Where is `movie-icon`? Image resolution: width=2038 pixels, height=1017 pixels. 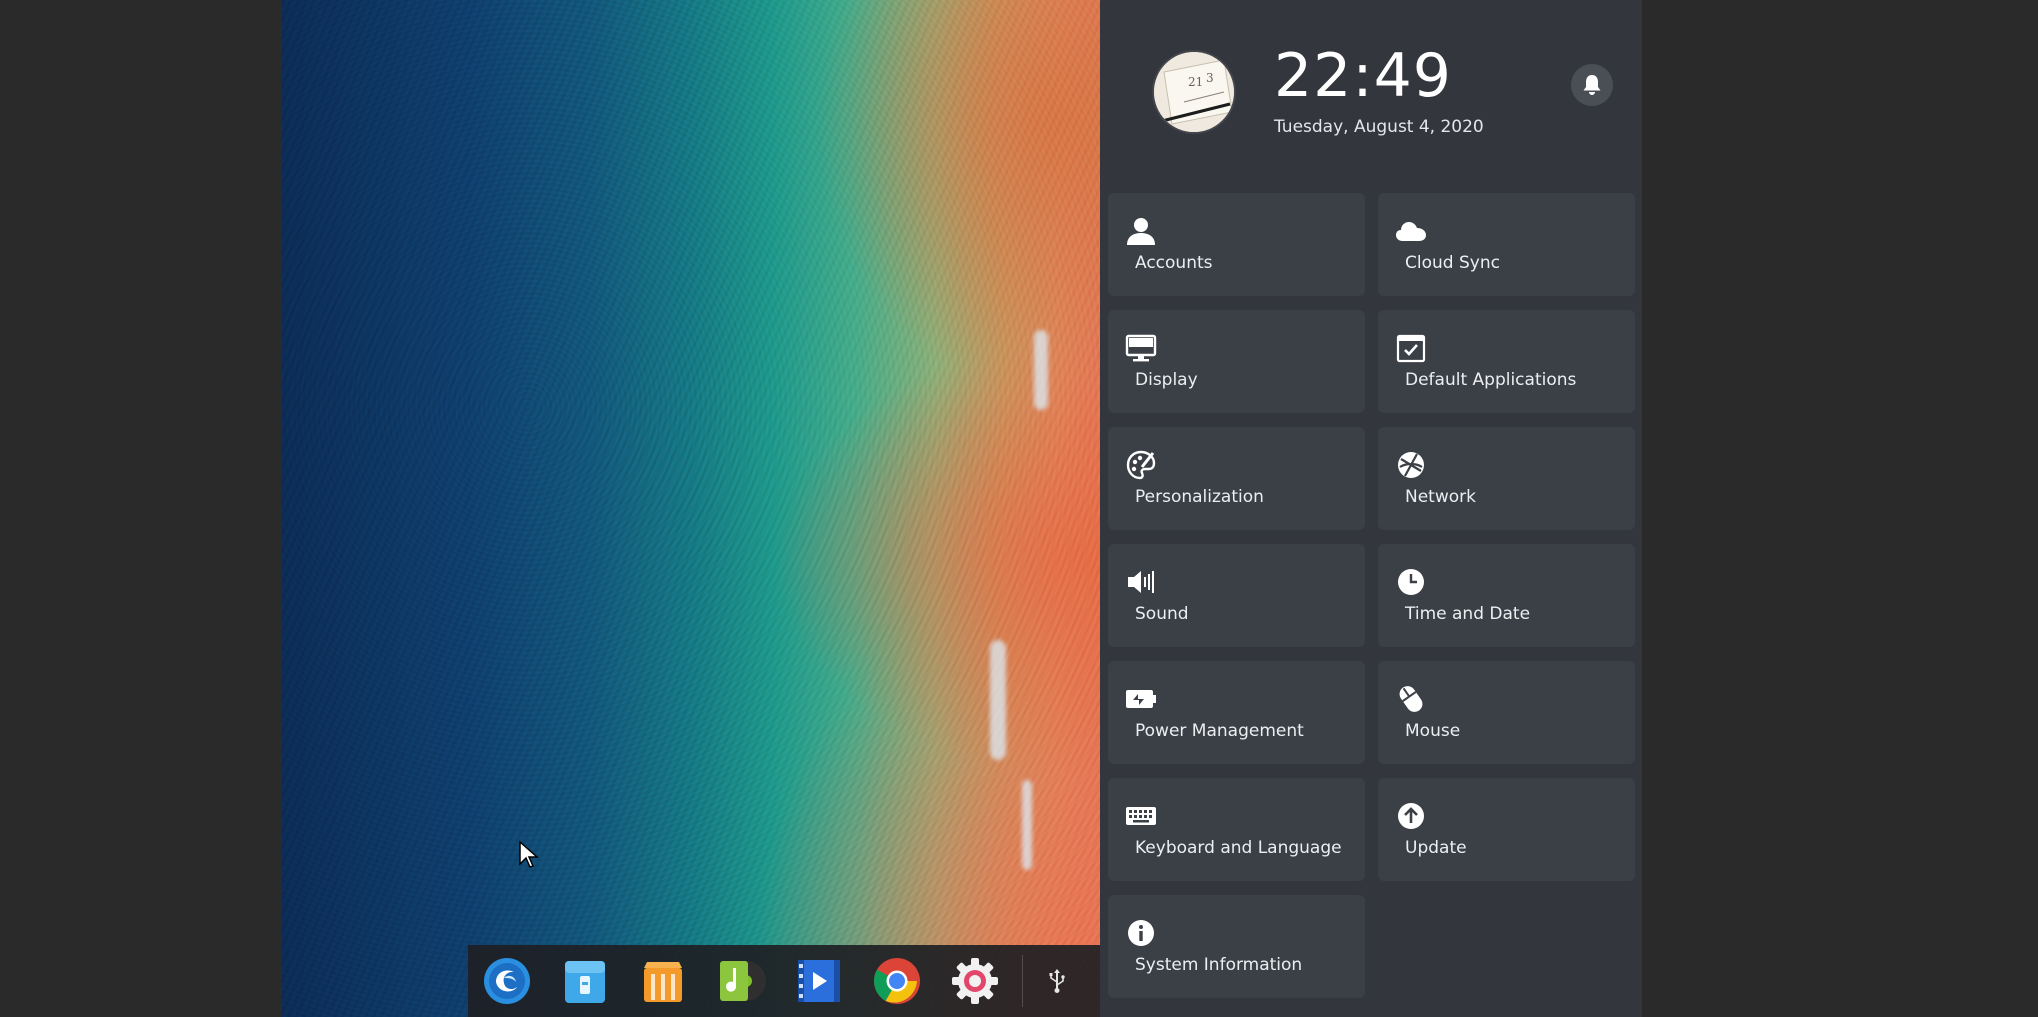
movie-icon is located at coordinates (819, 981).